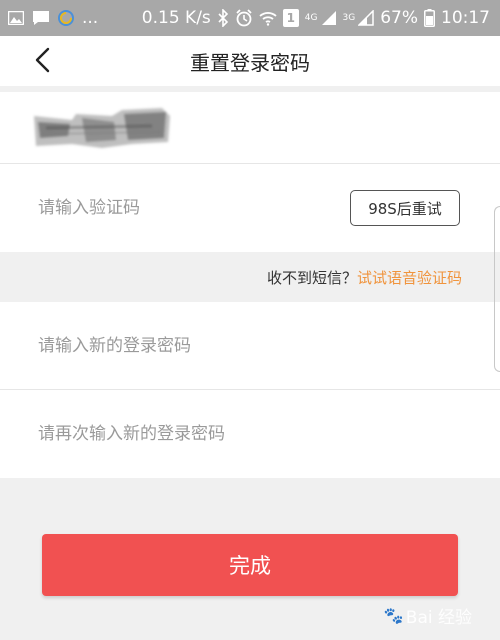 This screenshot has height=640, width=500. What do you see at coordinates (250, 277) in the screenshot?
I see `sms-hint-row: 收不到短信？ 试试语音验证码` at bounding box center [250, 277].